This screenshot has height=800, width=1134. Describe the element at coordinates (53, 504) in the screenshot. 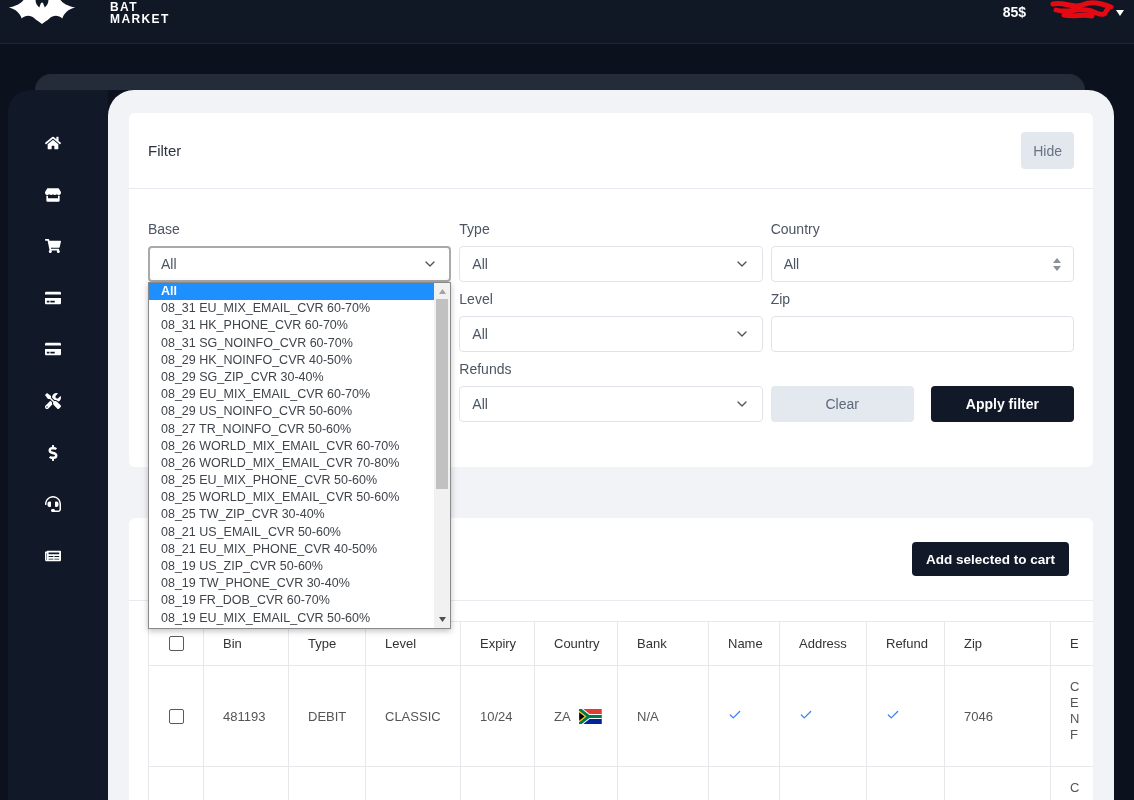

I see `headset-icon` at that location.